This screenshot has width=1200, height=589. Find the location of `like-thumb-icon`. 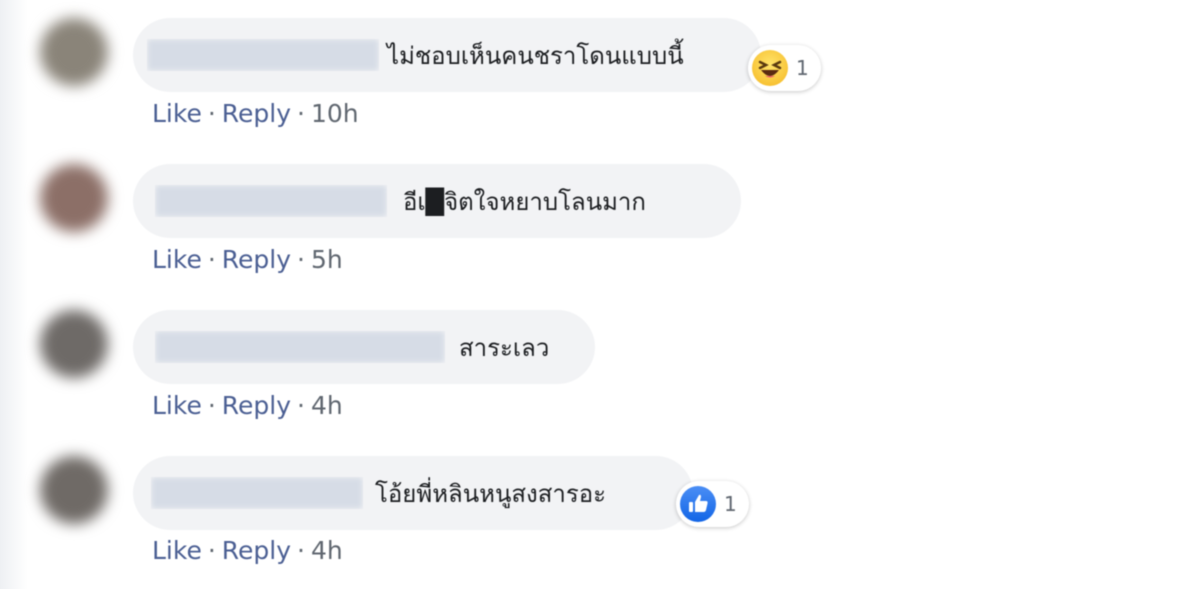

like-thumb-icon is located at coordinates (698, 504).